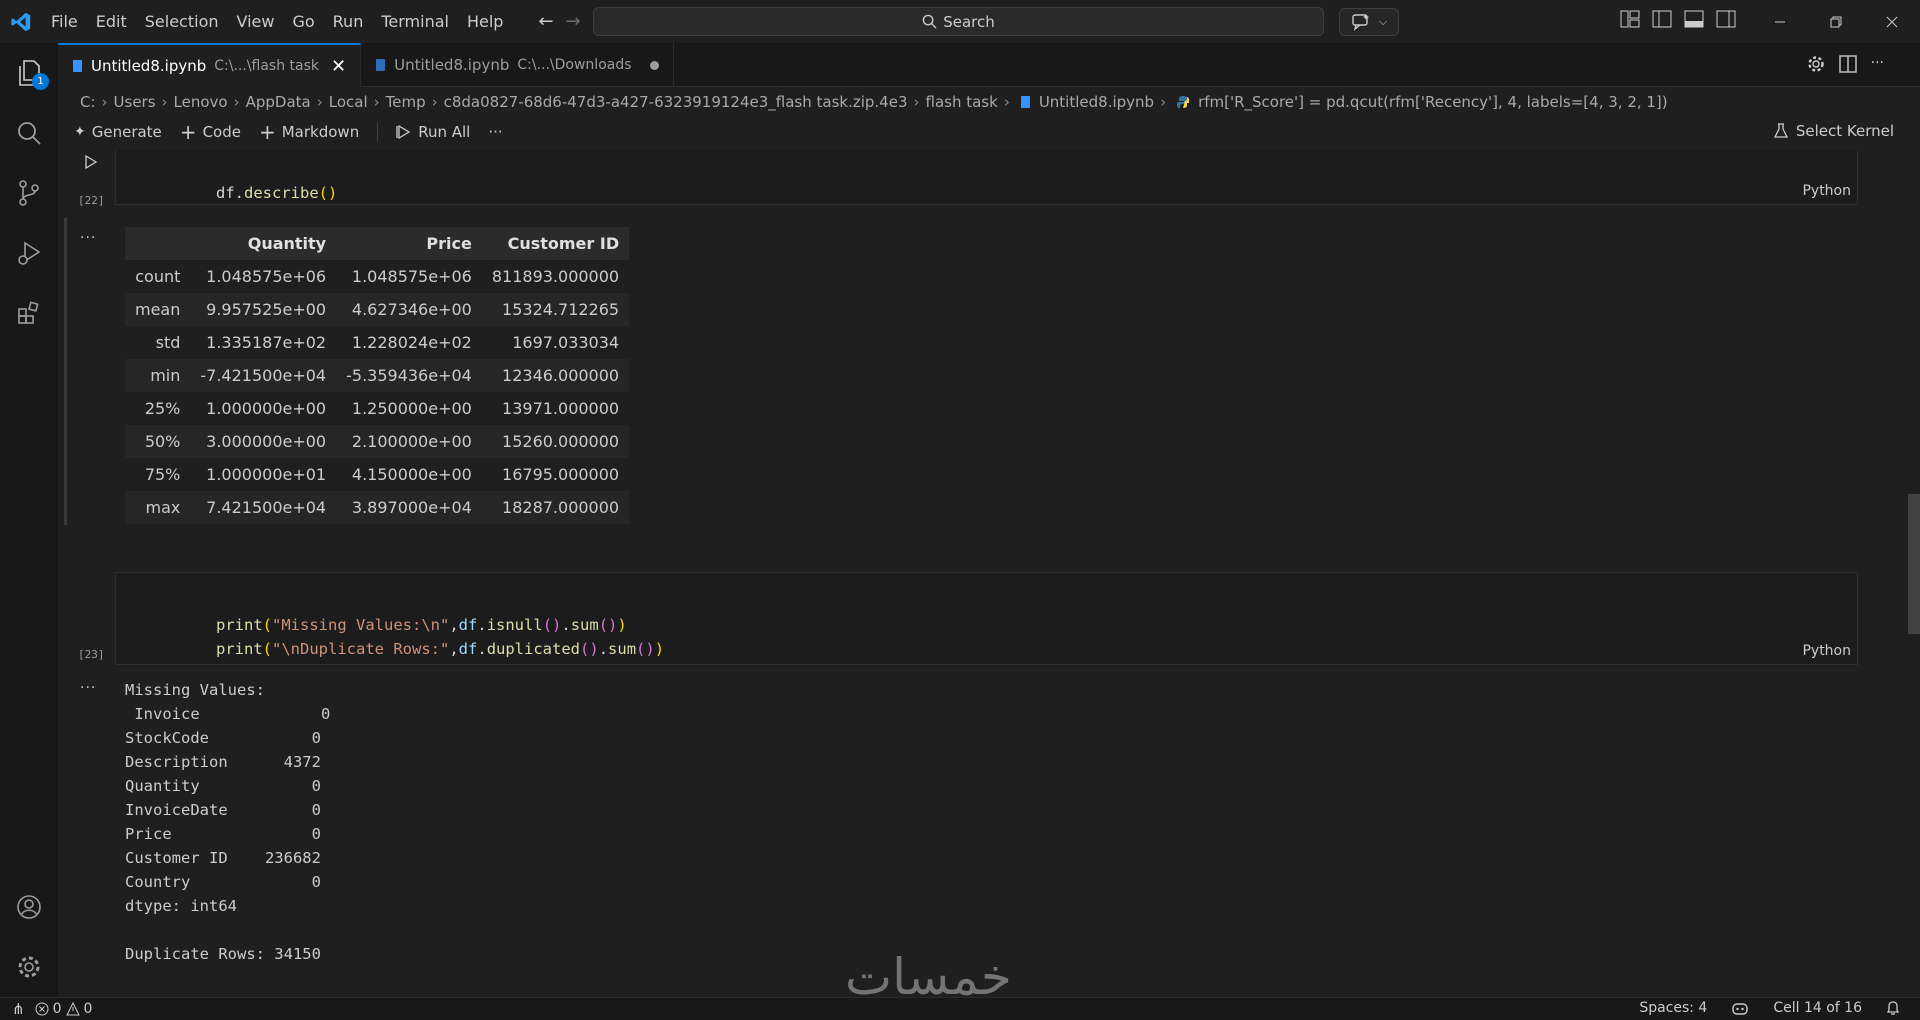 This screenshot has width=1920, height=1020. Describe the element at coordinates (411, 474) in the screenshot. I see `table-cell: 4.150000e+00` at that location.